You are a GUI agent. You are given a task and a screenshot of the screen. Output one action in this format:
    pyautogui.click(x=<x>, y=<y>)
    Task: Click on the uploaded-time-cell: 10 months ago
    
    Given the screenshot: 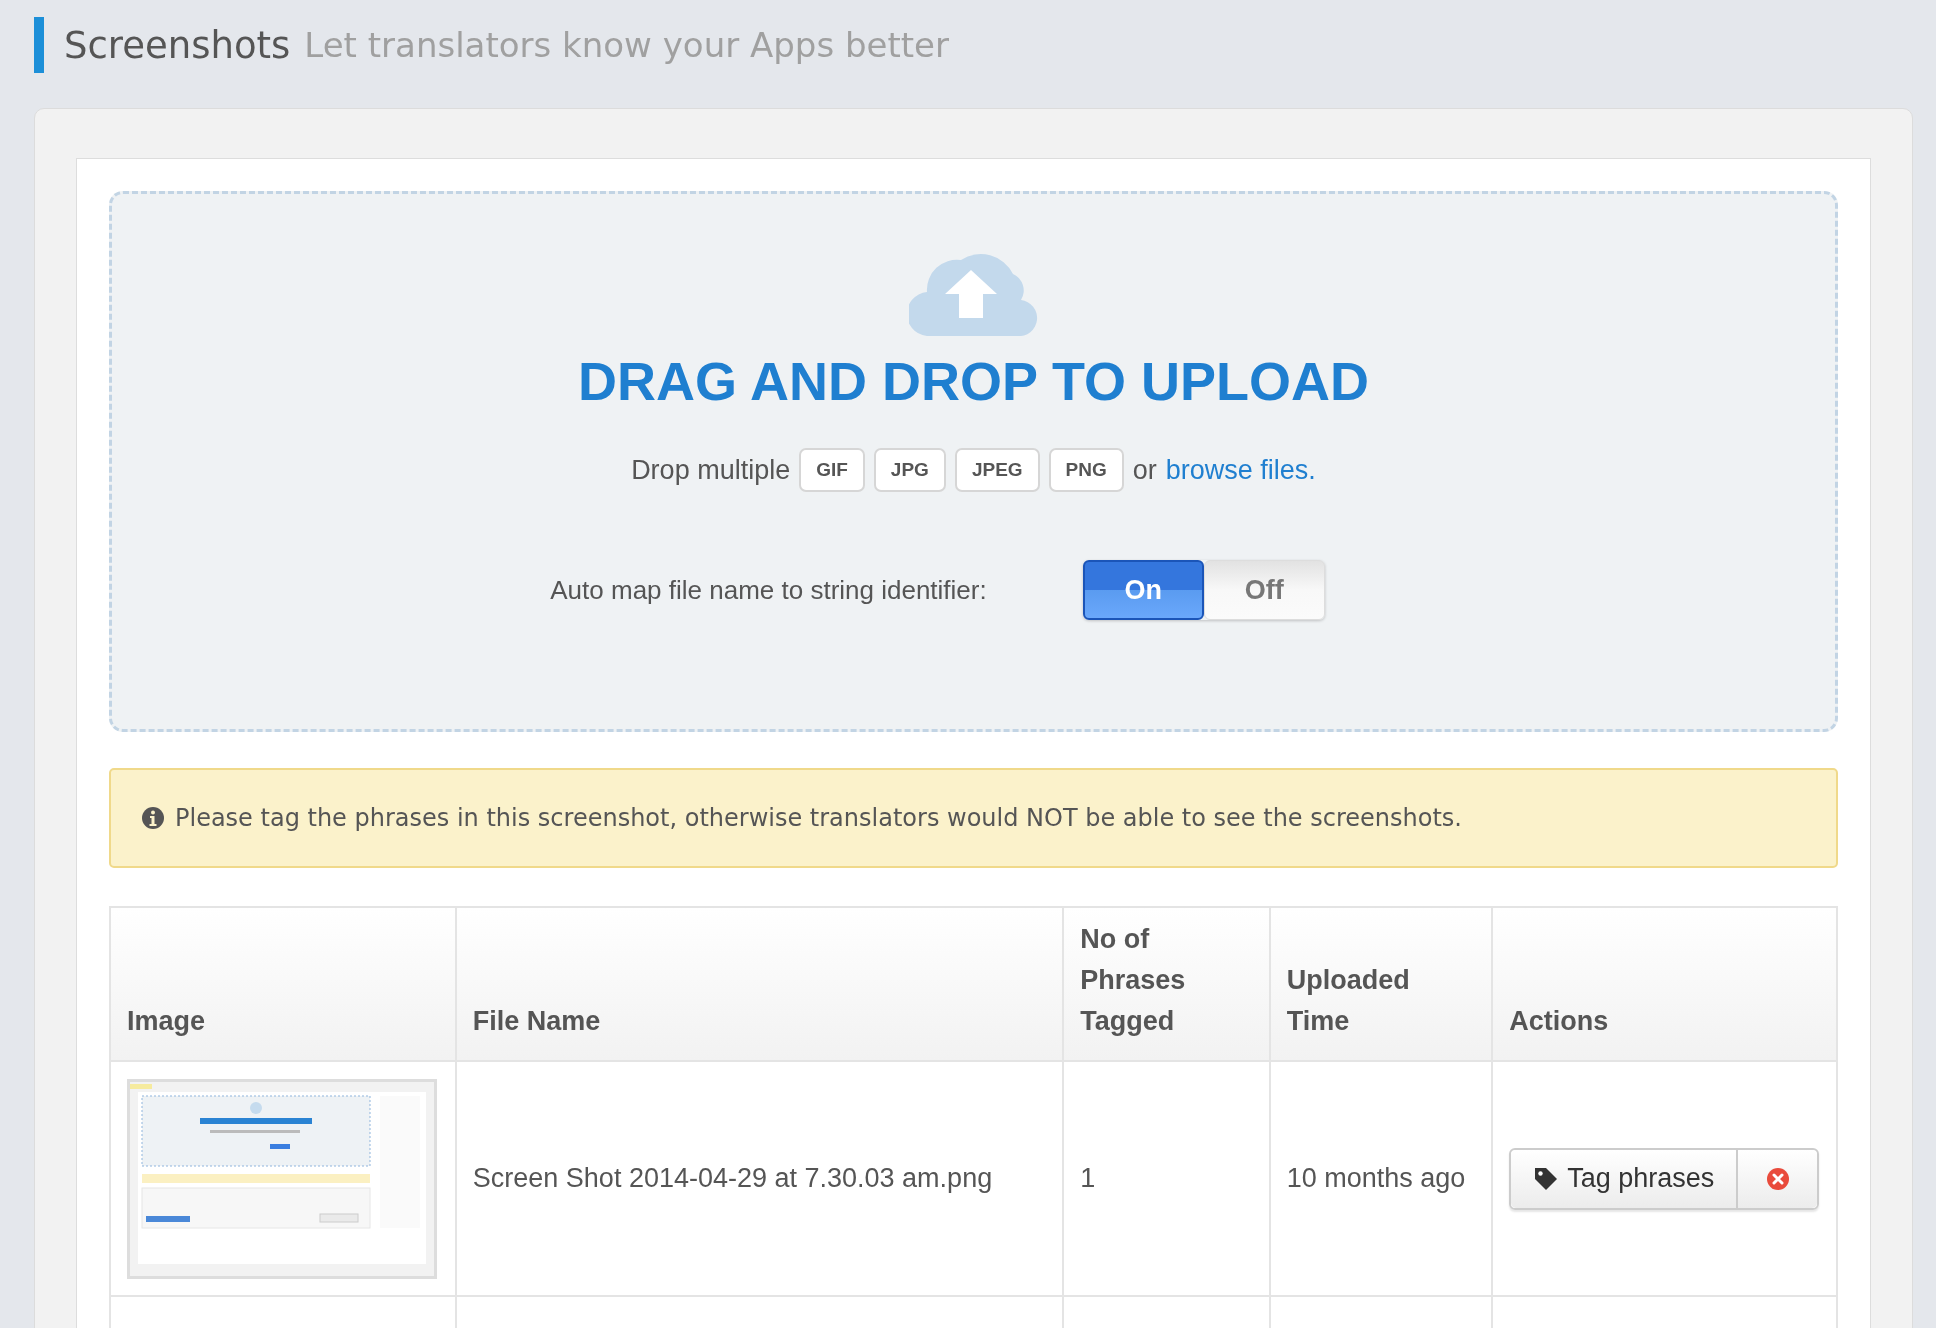 What is the action you would take?
    pyautogui.click(x=1376, y=1178)
    